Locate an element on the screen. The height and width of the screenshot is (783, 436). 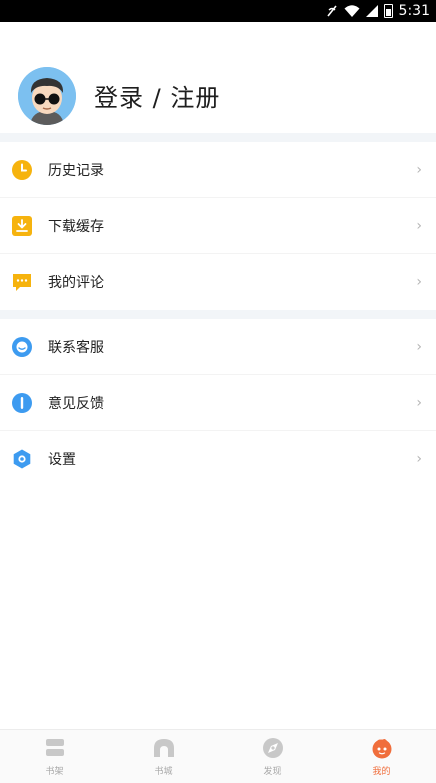
status-bar: 5:31 is located at coordinates (218, 11).